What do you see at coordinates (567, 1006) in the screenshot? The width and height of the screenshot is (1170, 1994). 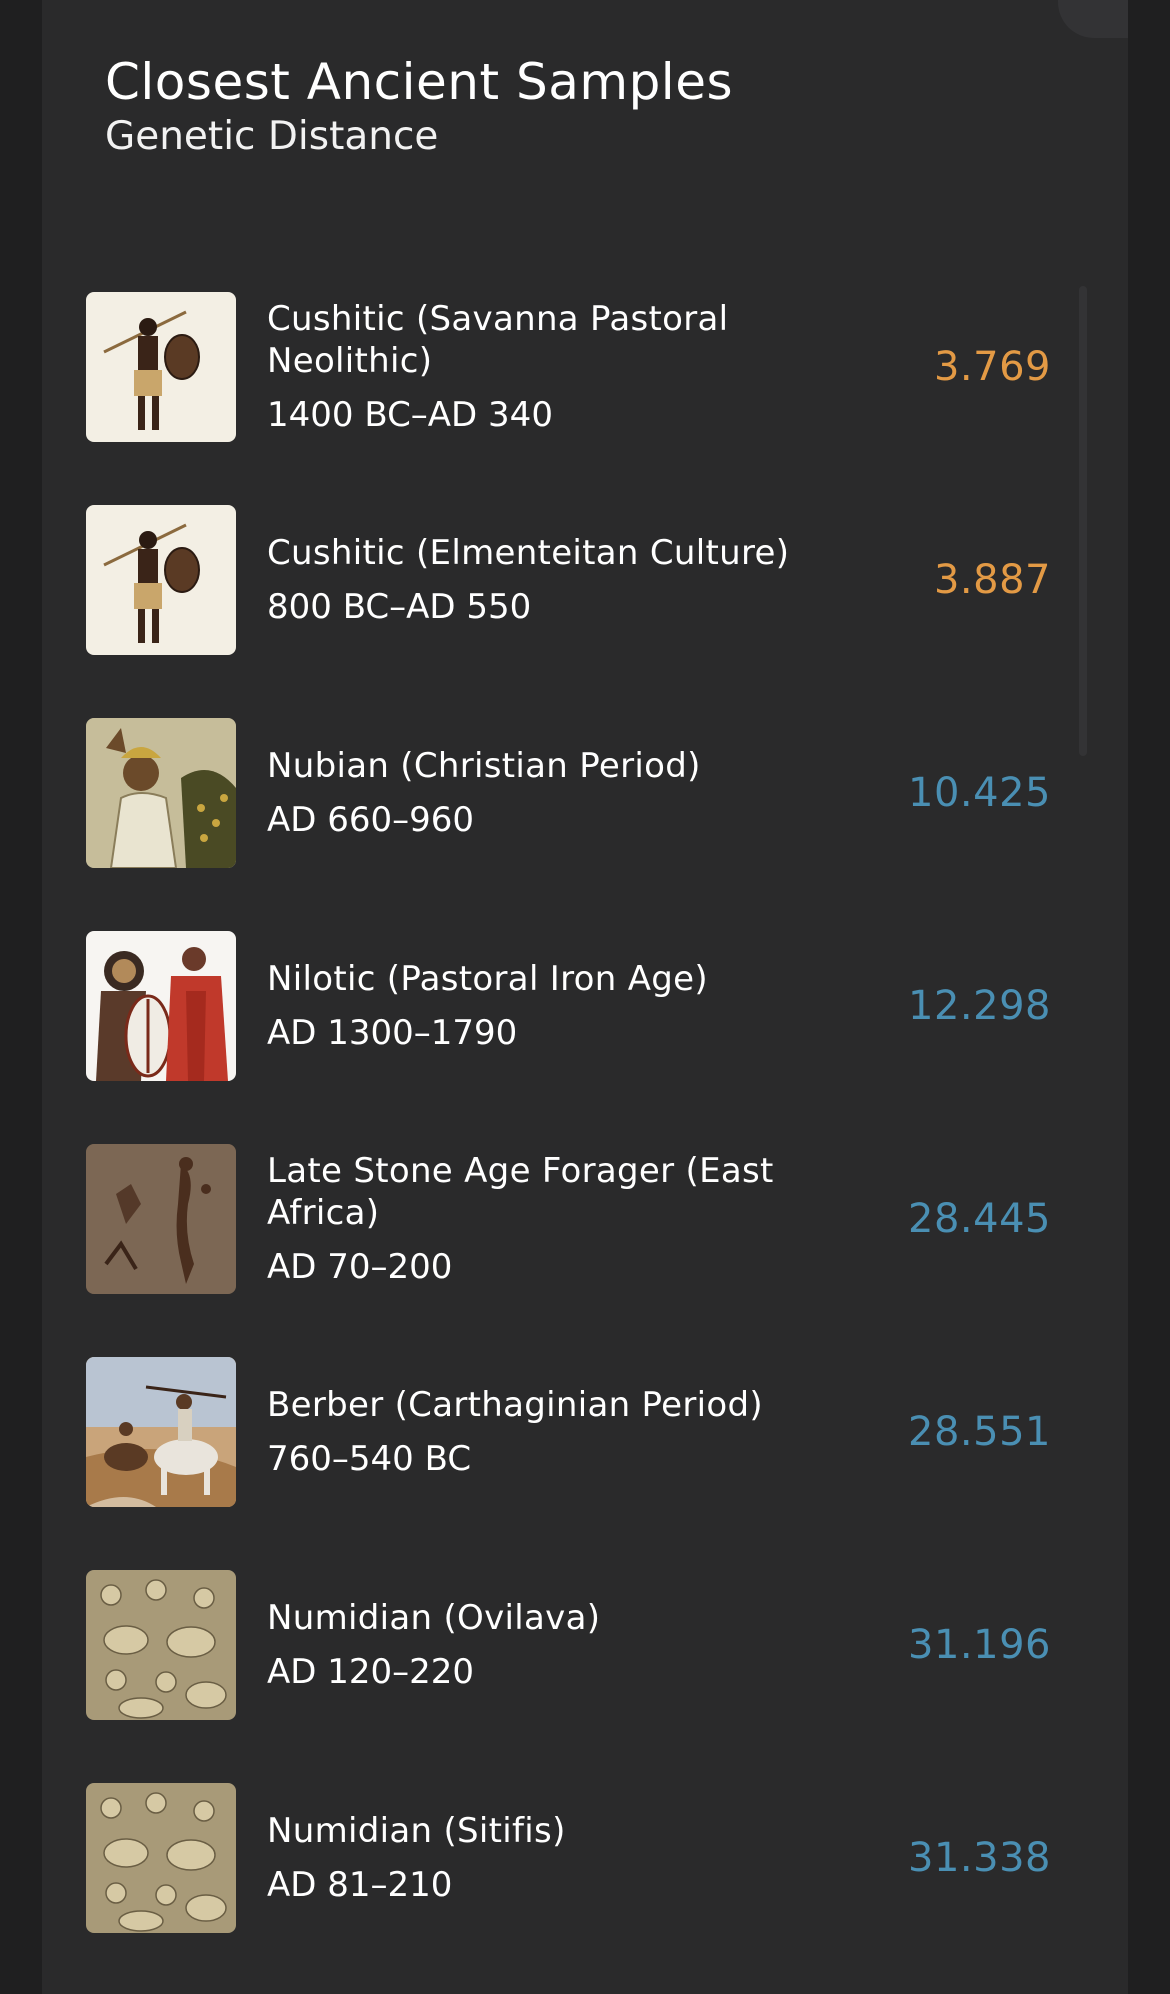 I see `sample-info: Nilotic (Pastoral Iron Age) AD 1300–1790` at bounding box center [567, 1006].